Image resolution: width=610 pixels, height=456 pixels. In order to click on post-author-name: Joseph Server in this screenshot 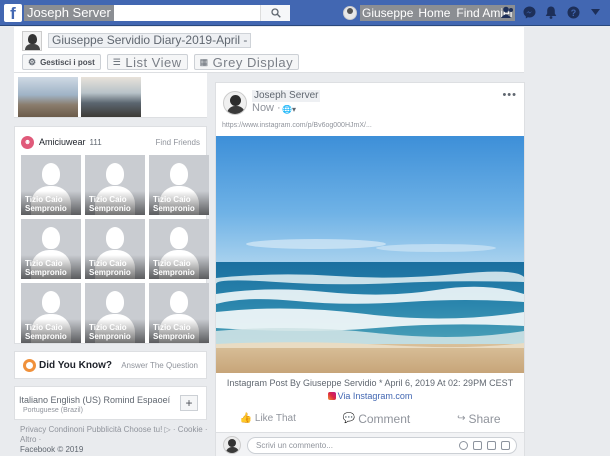, I will do `click(286, 96)`.